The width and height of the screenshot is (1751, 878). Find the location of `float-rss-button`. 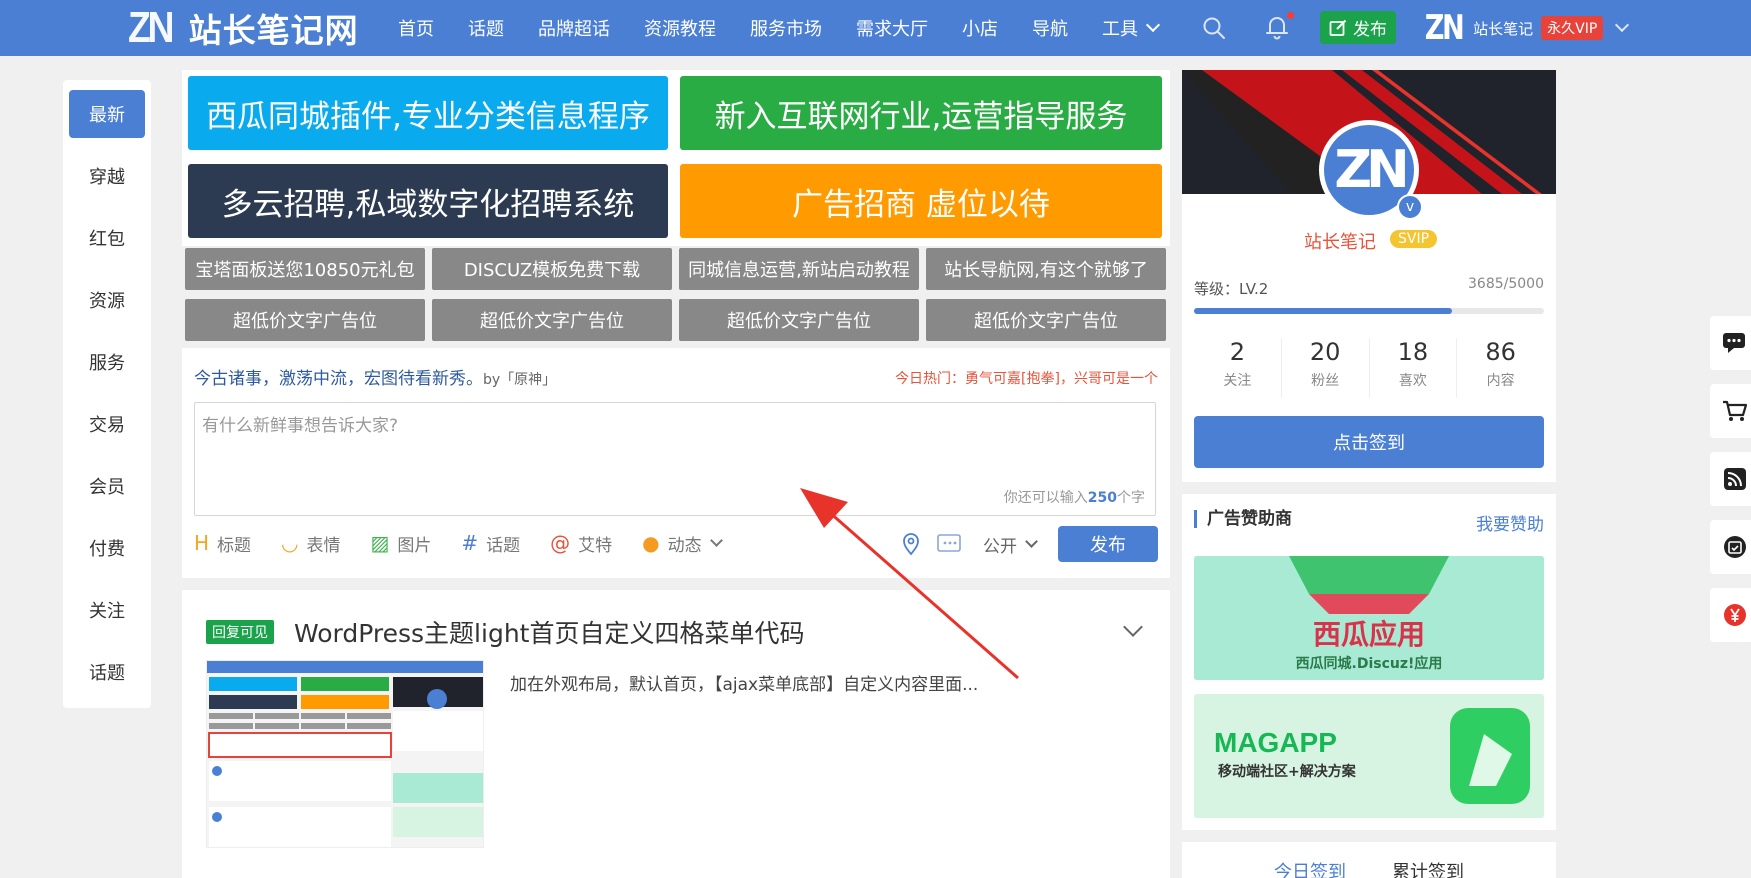

float-rss-button is located at coordinates (1730, 479).